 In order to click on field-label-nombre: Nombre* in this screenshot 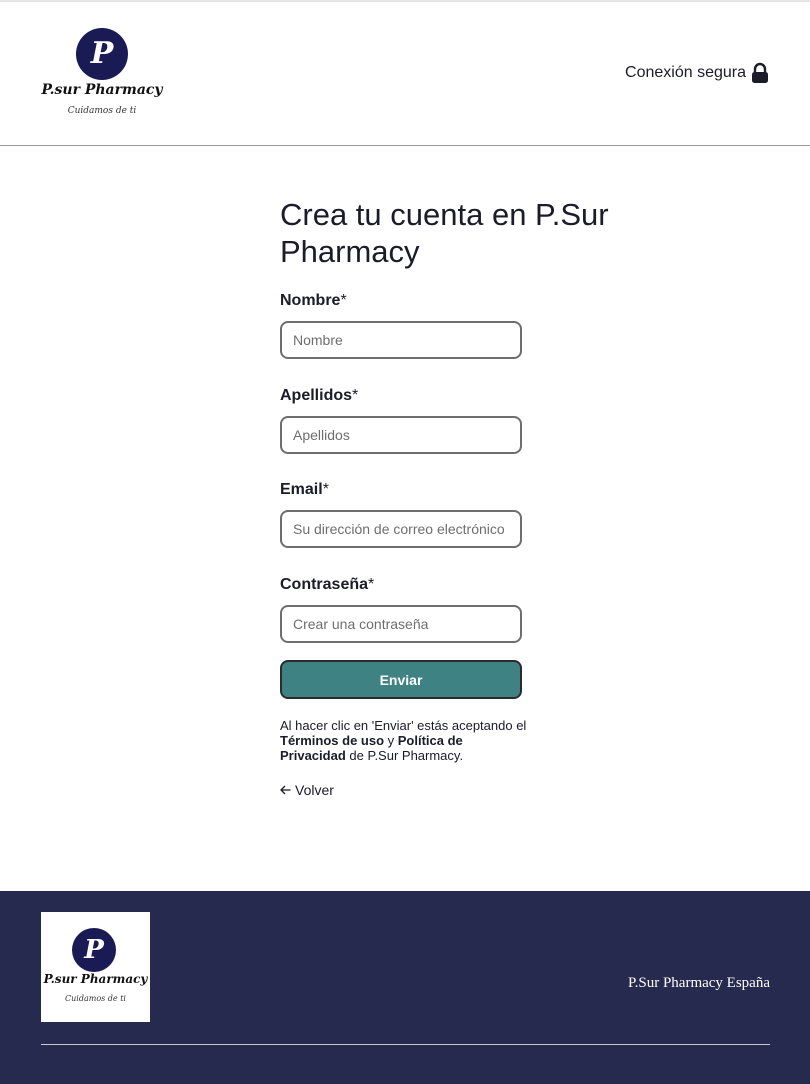, I will do `click(313, 300)`.